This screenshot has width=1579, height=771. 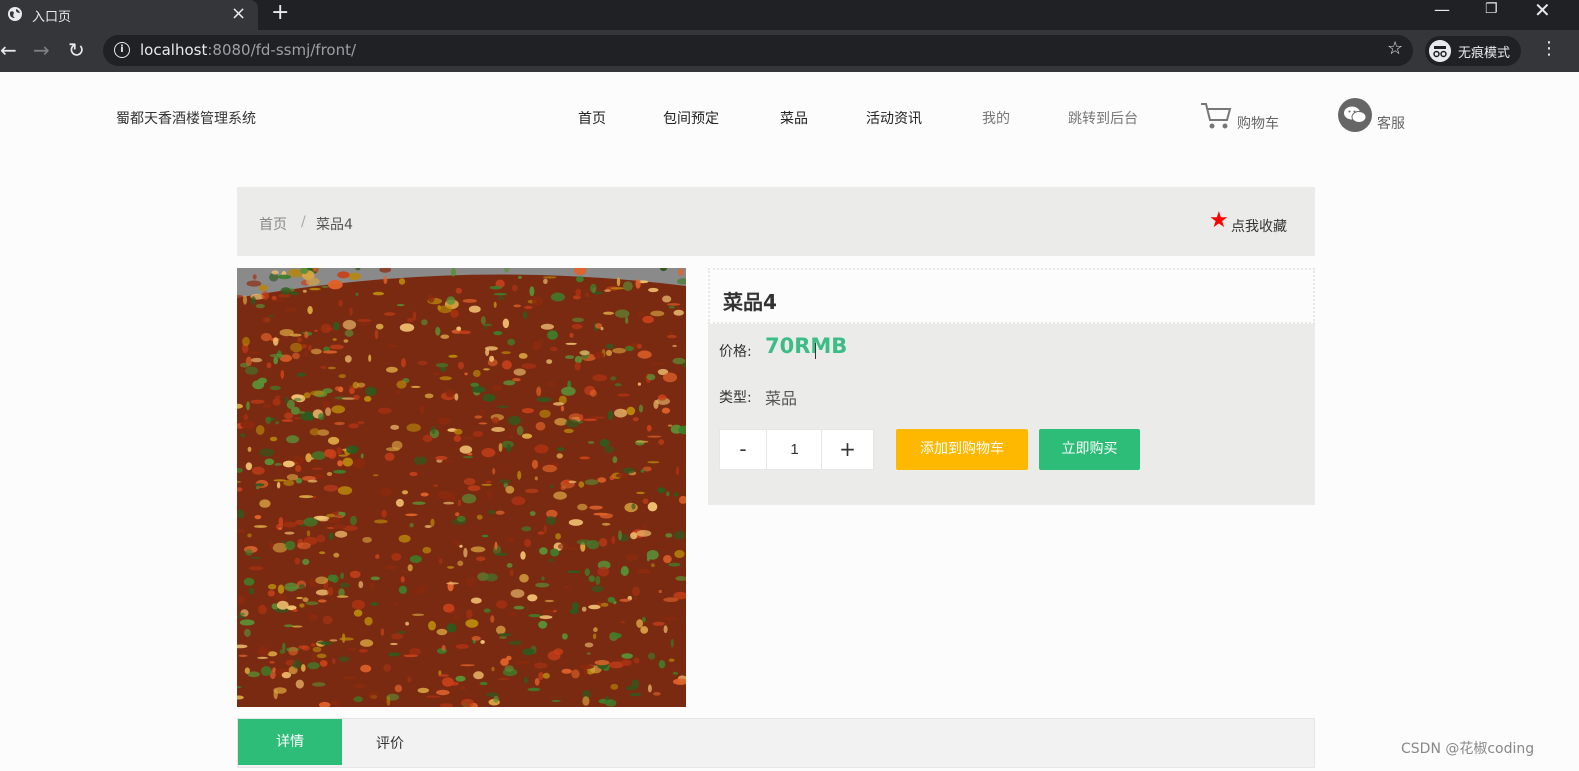 What do you see at coordinates (280, 12) in the screenshot?
I see `plus-icon: +` at bounding box center [280, 12].